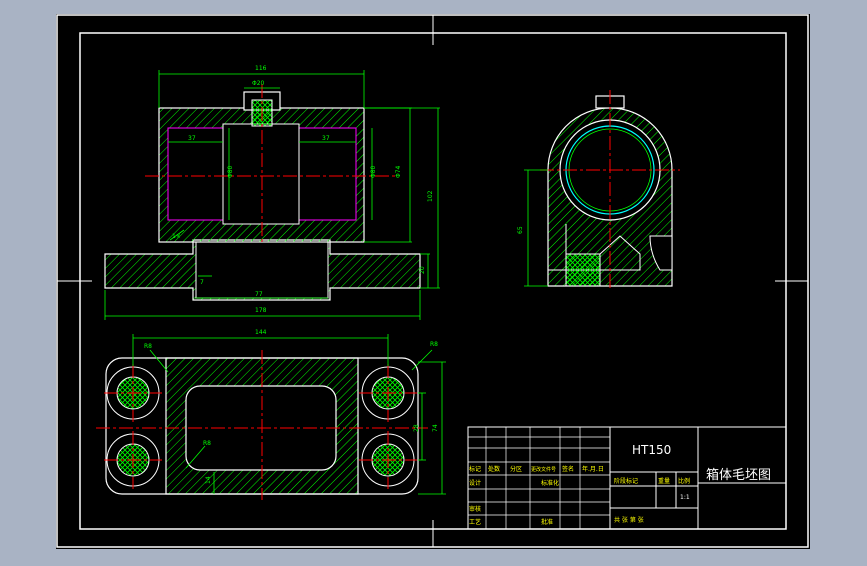 This screenshot has height=566, width=867. I want to click on header-cell-0: 标记, so click(475, 469).